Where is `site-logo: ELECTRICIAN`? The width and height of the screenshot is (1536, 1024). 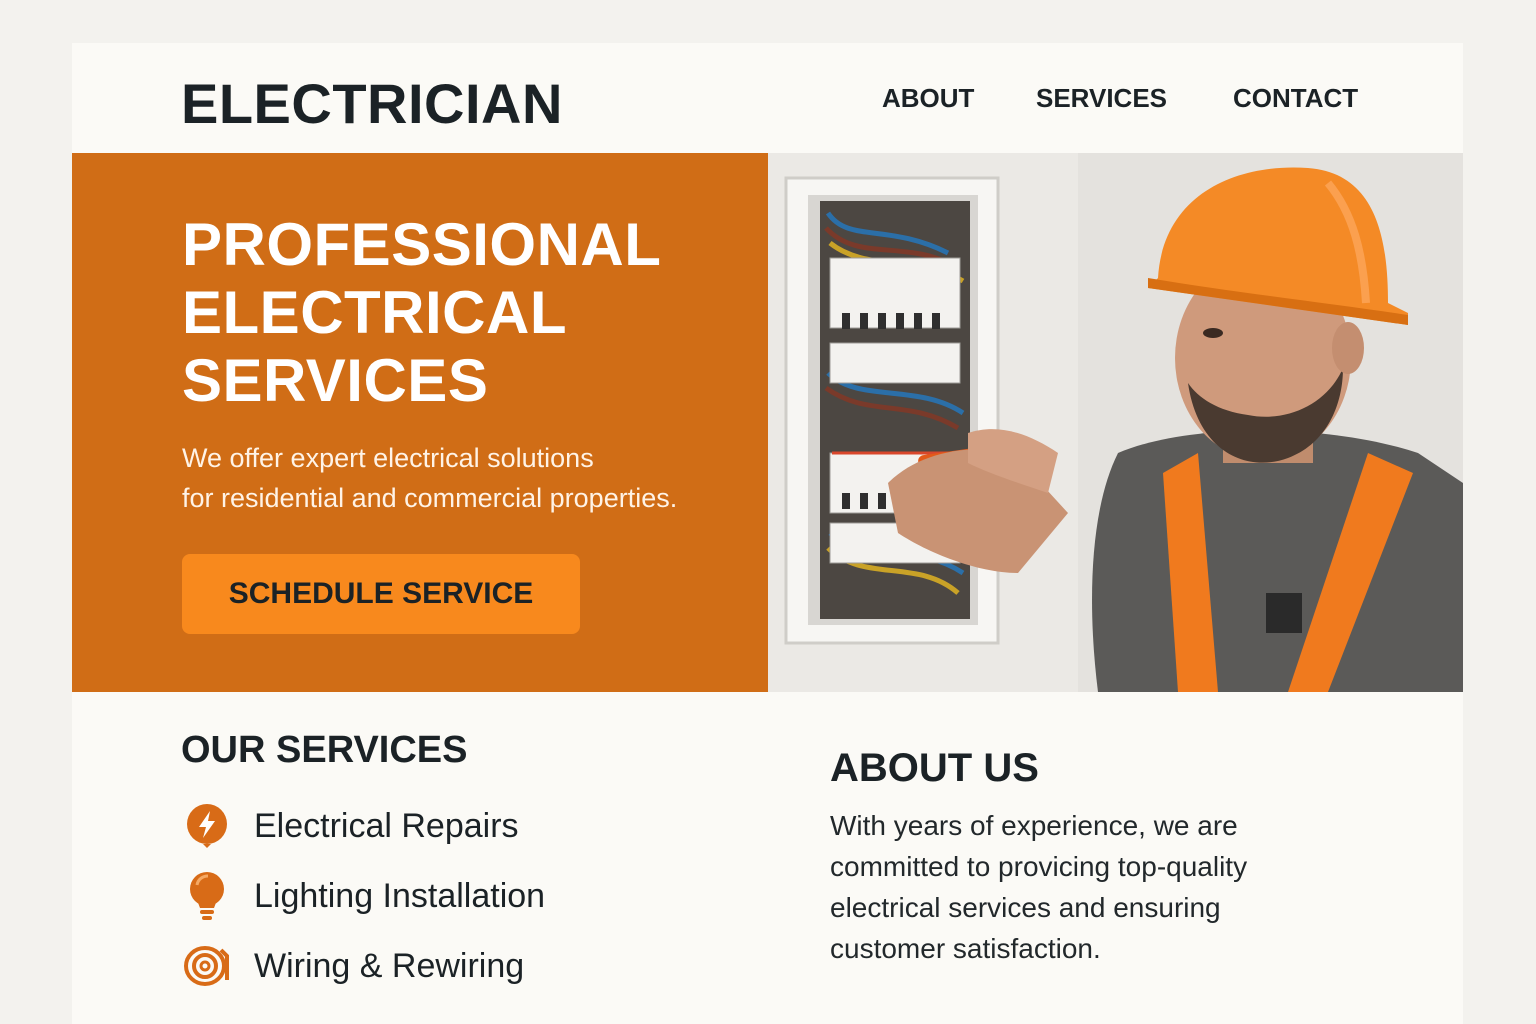 site-logo: ELECTRICIAN is located at coordinates (372, 103).